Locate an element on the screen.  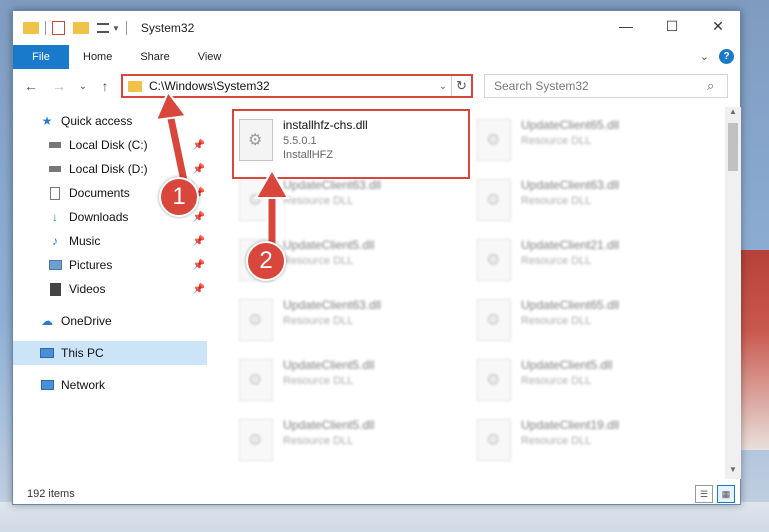
file-name: UpdateClient21.dll is located at coordinates (570, 245).